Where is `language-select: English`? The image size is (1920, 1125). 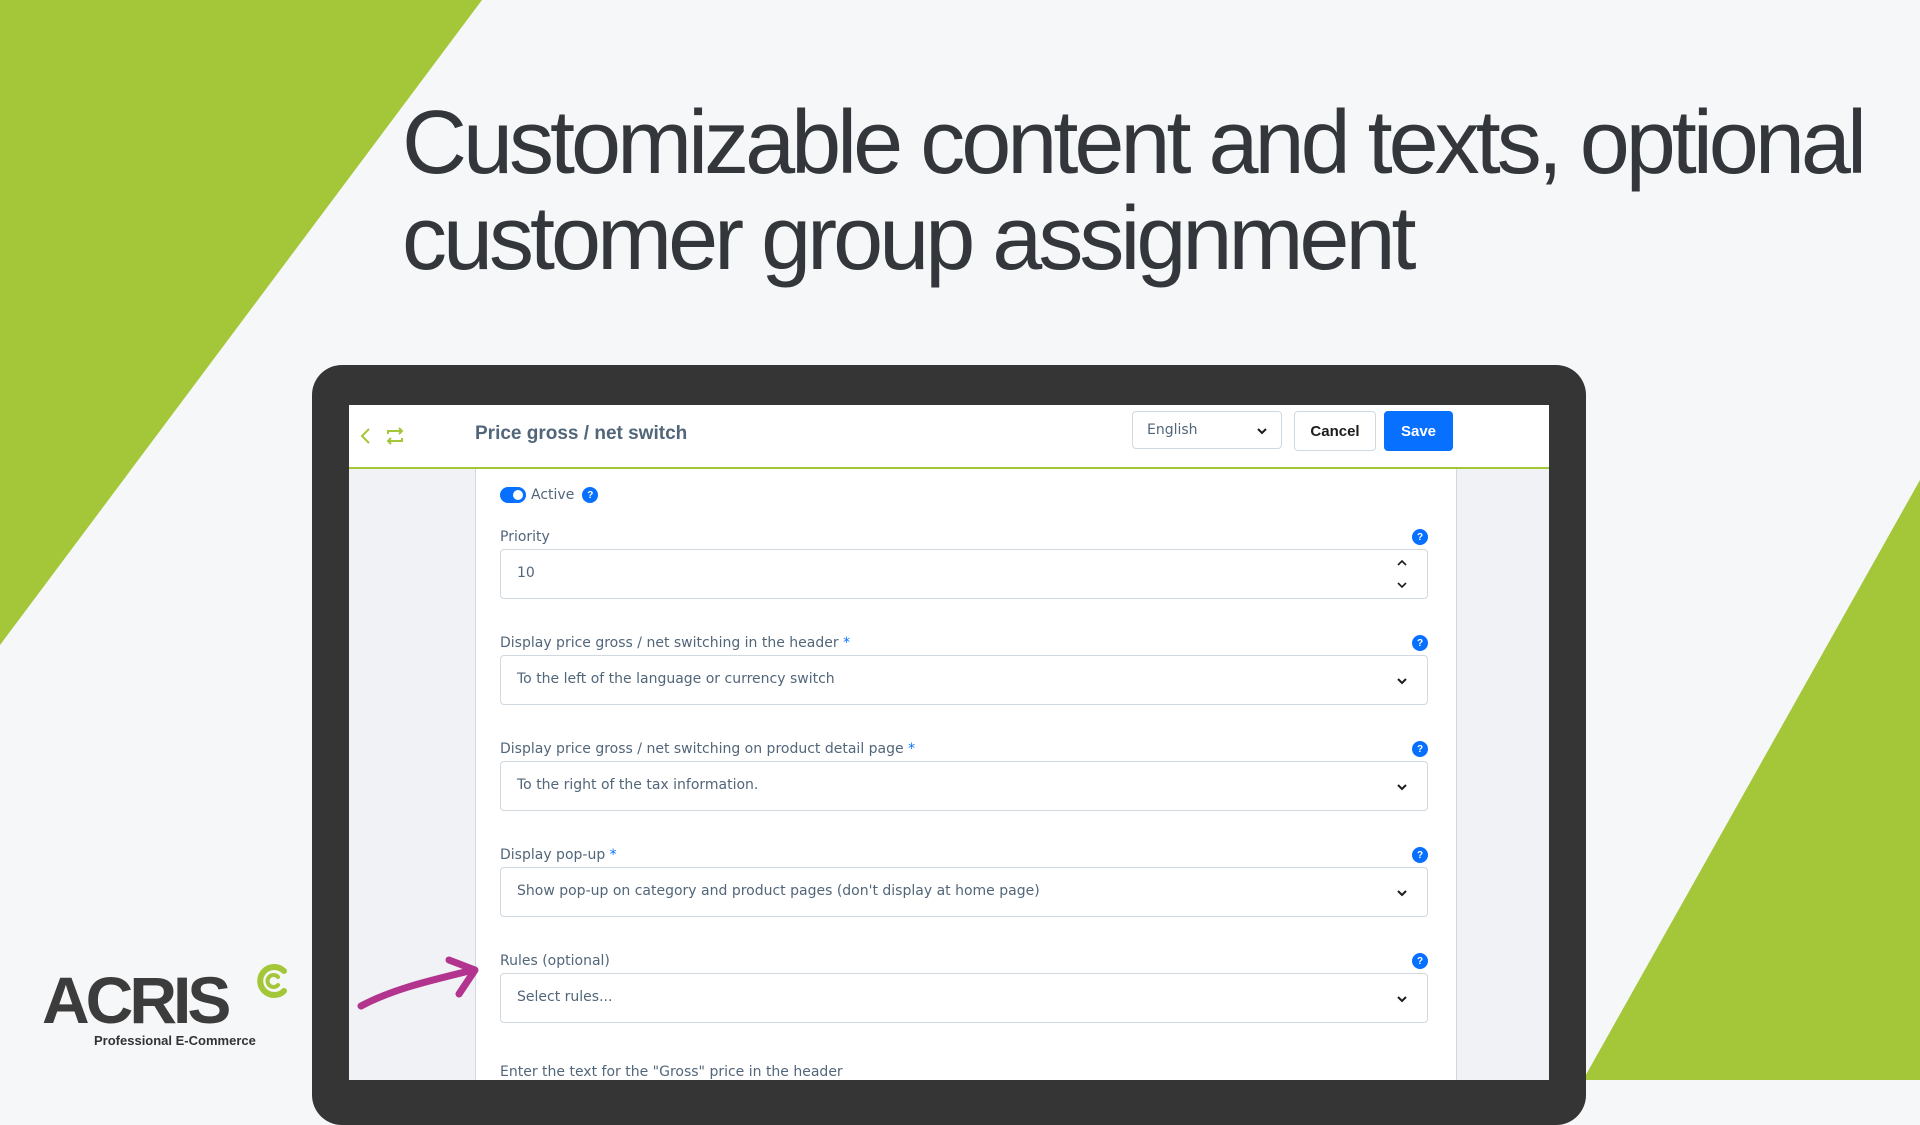
language-select: English is located at coordinates (1207, 430).